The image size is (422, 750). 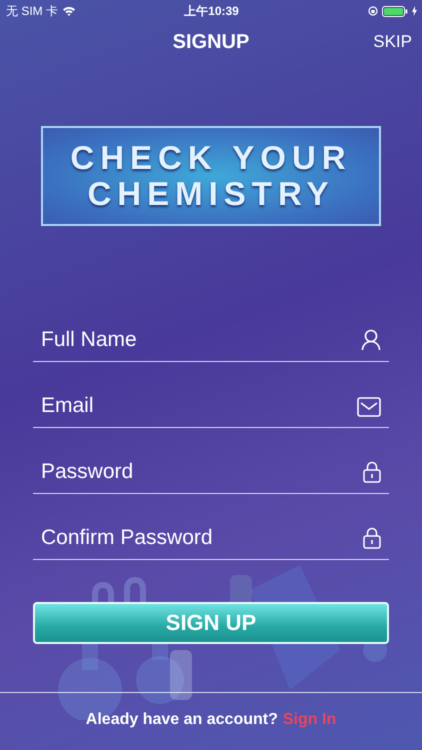 What do you see at coordinates (196, 406) in the screenshot?
I see `input-field: Email` at bounding box center [196, 406].